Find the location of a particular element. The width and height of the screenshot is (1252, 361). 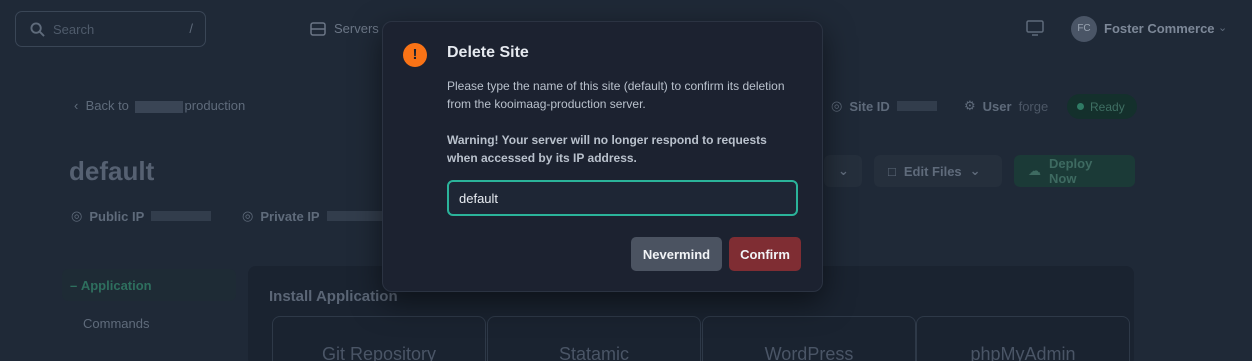

private-ip-label: Private IP is located at coordinates (290, 216).